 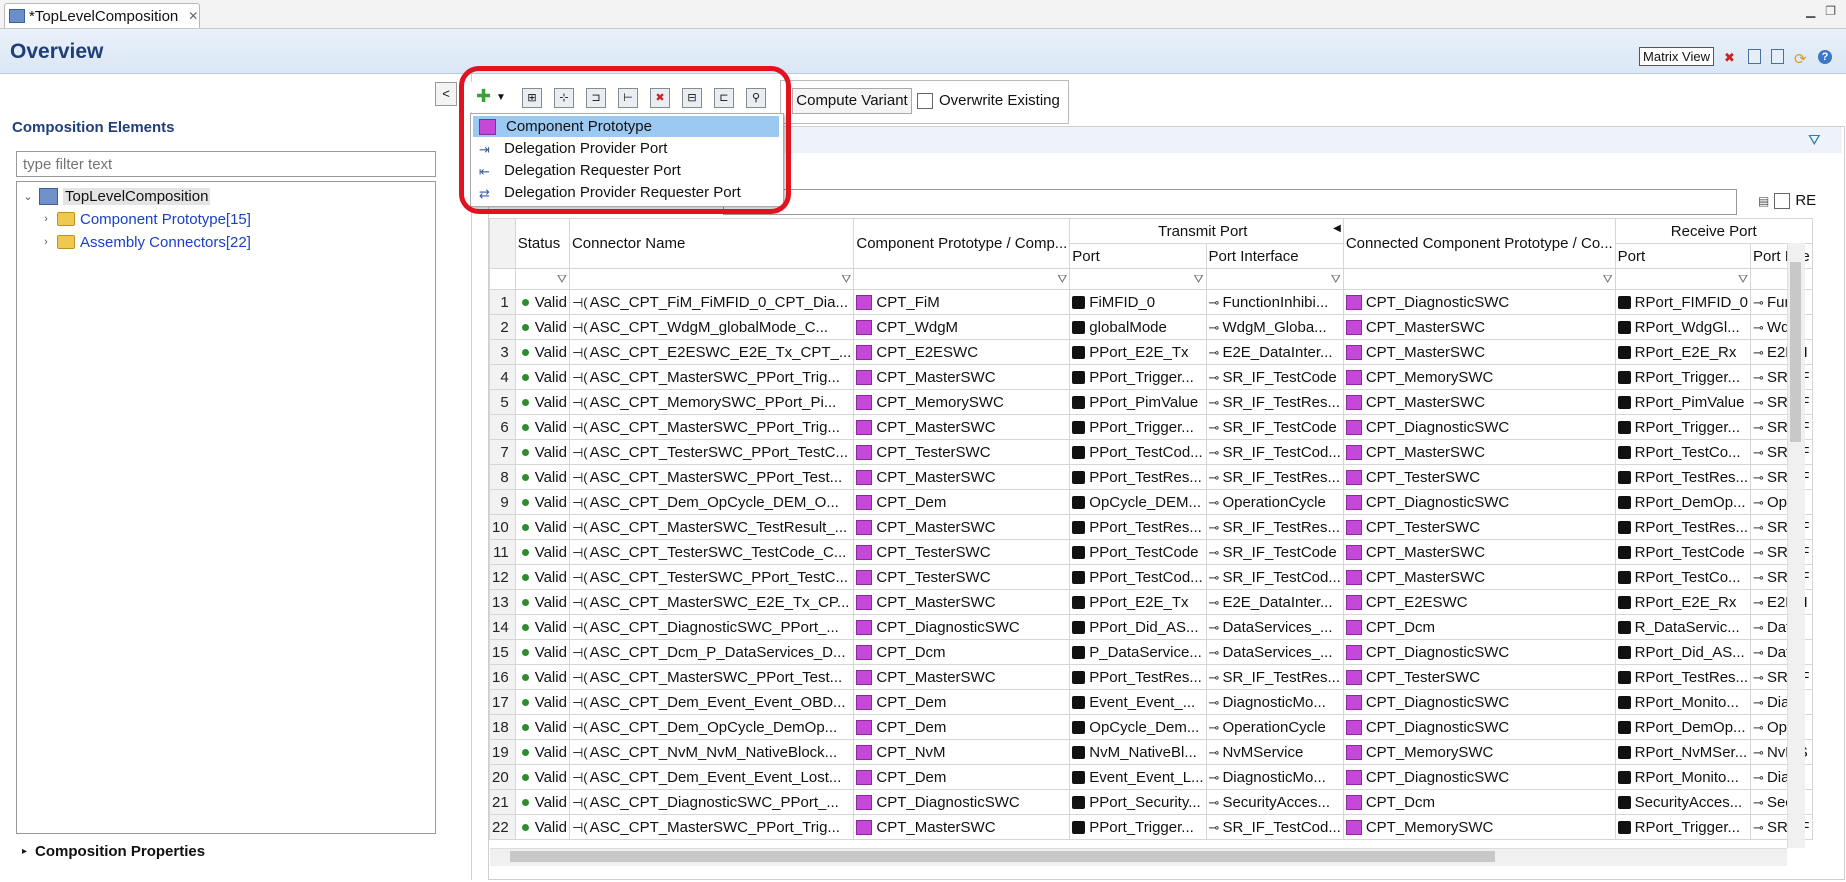 I want to click on valid-status-icon, so click(x=525, y=553).